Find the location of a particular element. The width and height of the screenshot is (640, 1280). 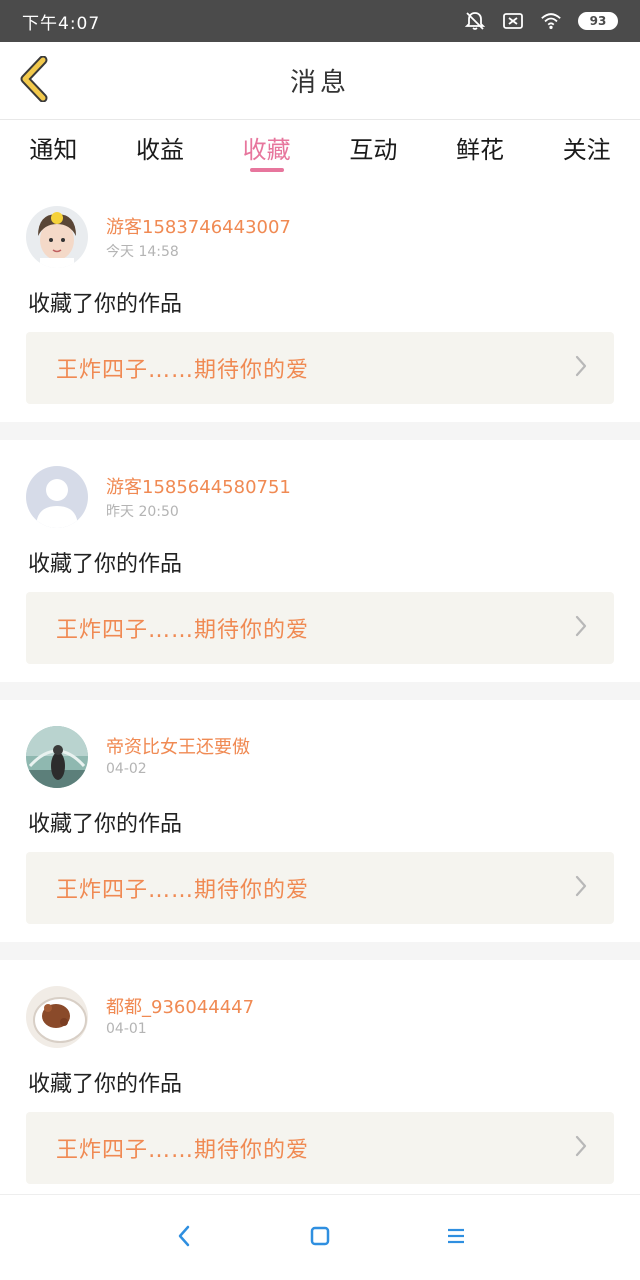

tab-notifications: 通知 is located at coordinates (53, 148).